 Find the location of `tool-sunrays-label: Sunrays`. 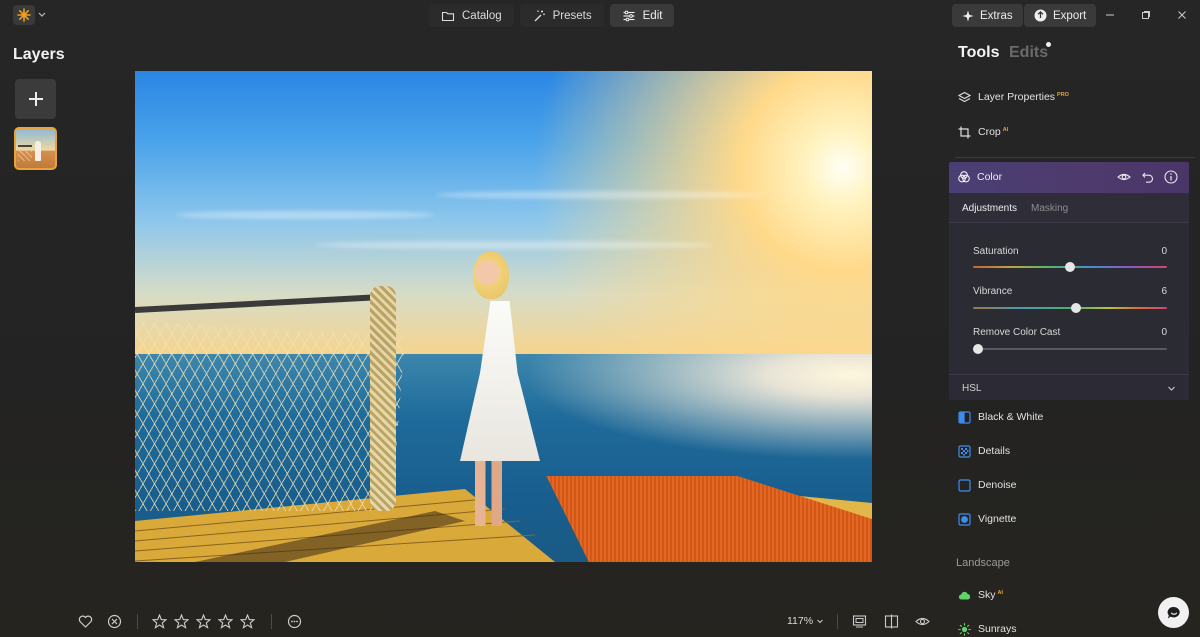

tool-sunrays-label: Sunrays is located at coordinates (997, 629).